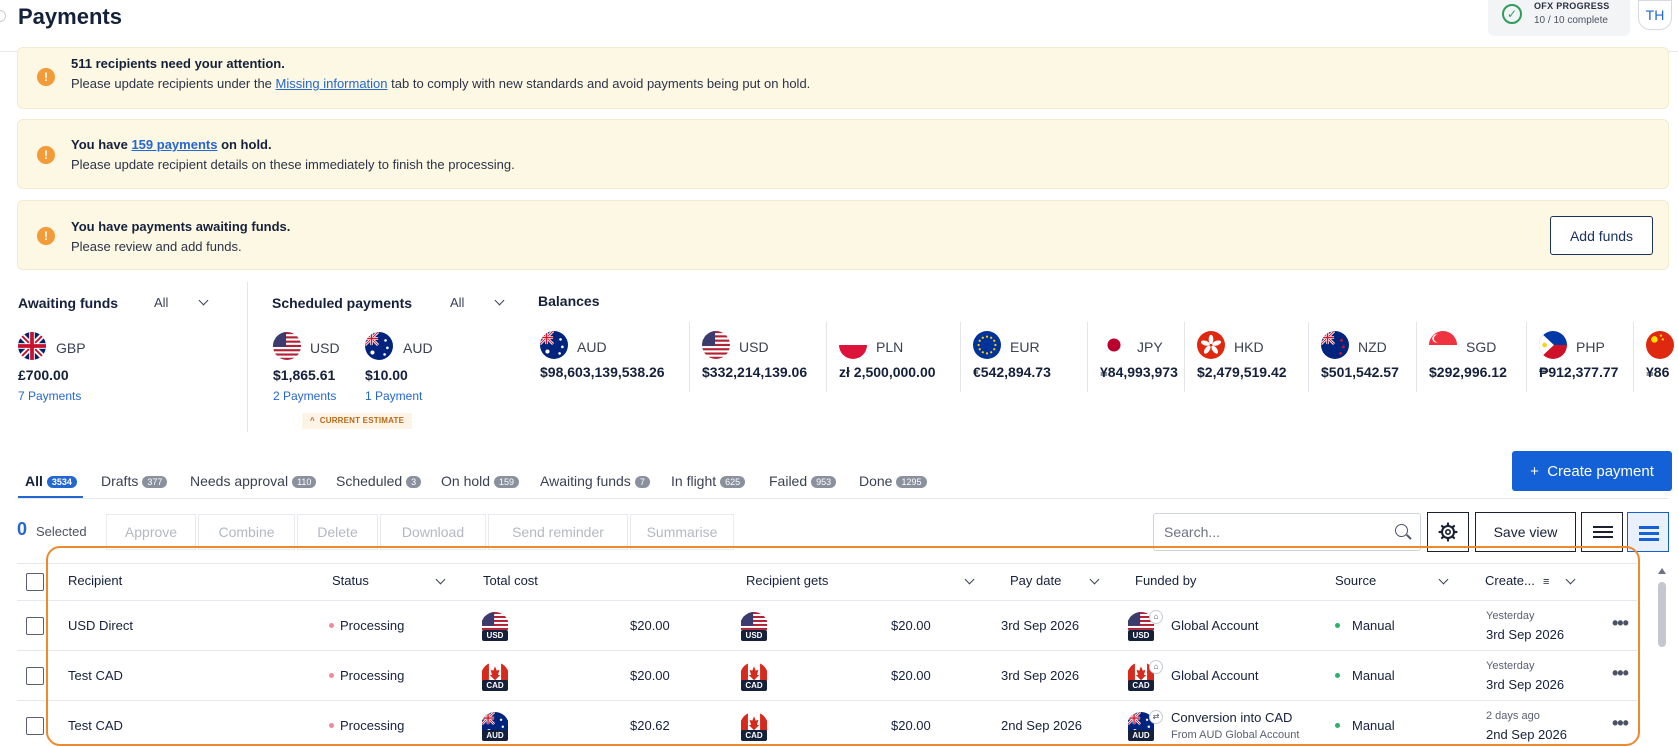 The width and height of the screenshot is (1678, 746). I want to click on plus-icon: +, so click(1534, 471).